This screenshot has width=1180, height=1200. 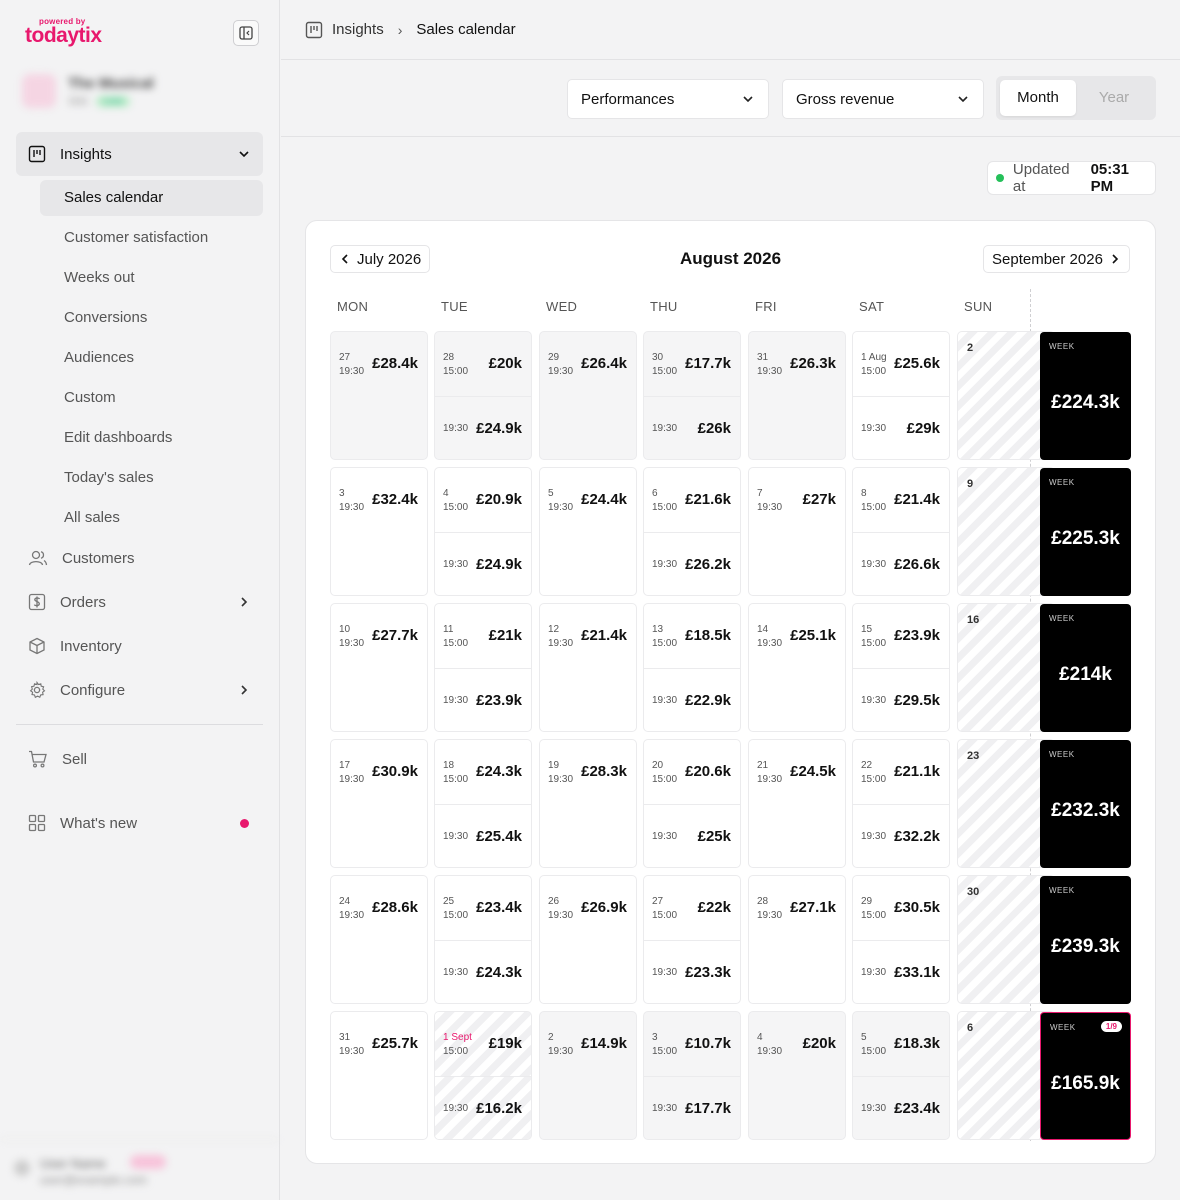 I want to click on performance-slot: 1 Aug 15:00 £25.6k, so click(x=901, y=364).